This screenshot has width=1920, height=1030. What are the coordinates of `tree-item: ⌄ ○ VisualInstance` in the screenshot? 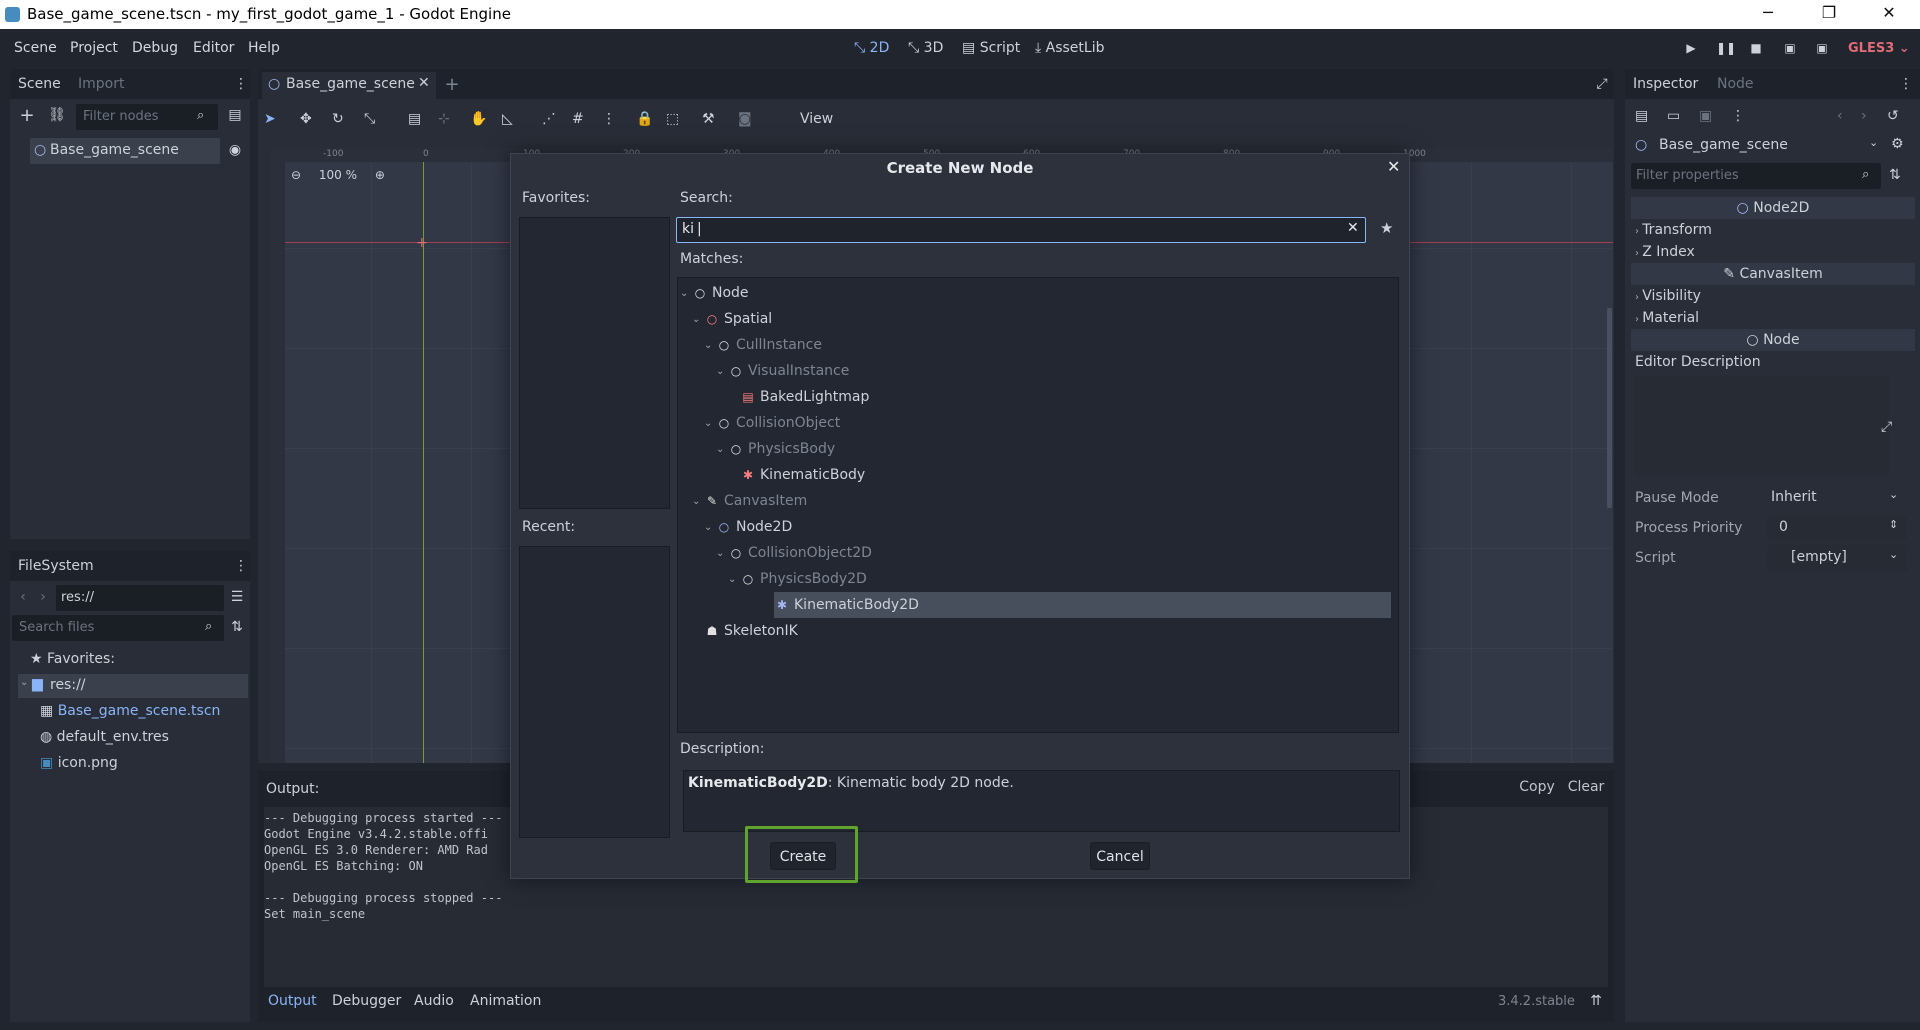 It's located at (1038, 371).